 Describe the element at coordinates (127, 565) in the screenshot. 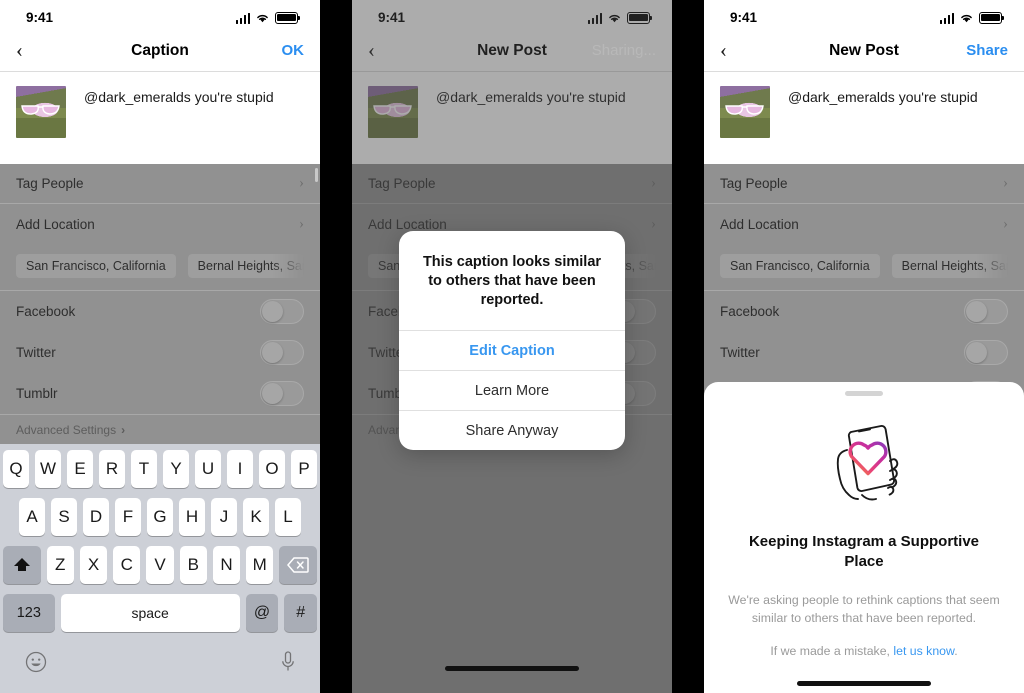

I see `key-c: C` at that location.